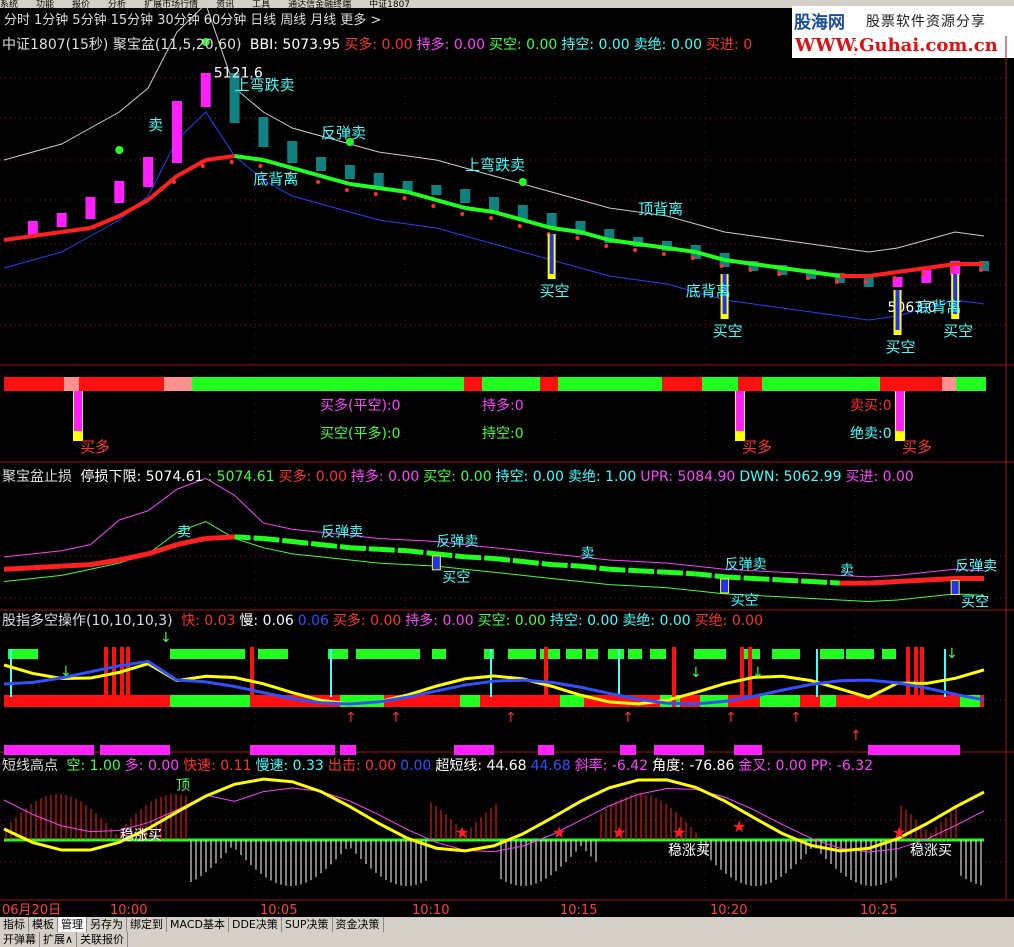 The image size is (1014, 947). What do you see at coordinates (72, 924) in the screenshot?
I see `tab-2: 管理` at bounding box center [72, 924].